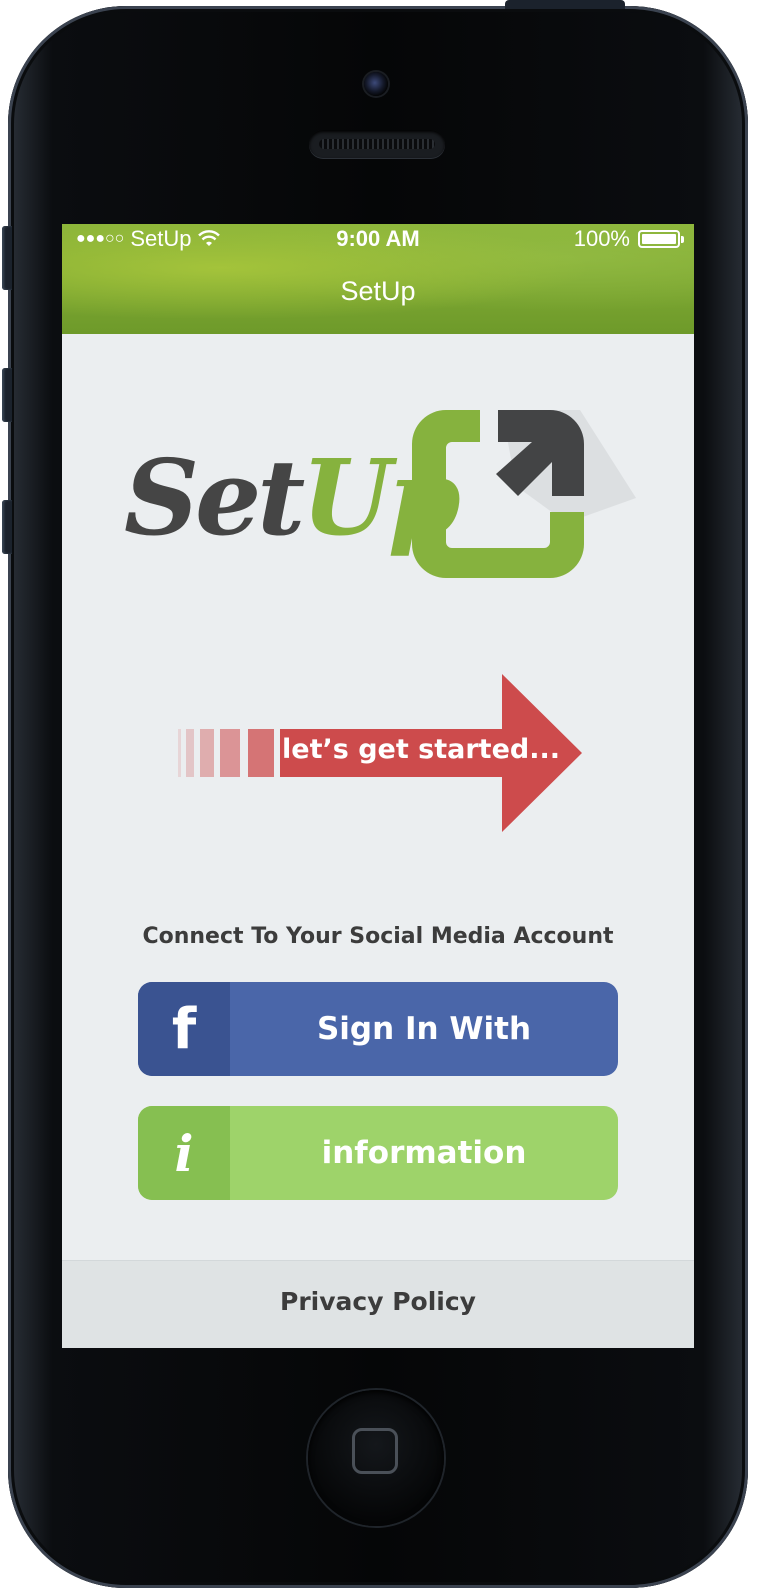 This screenshot has height=1594, width=758. I want to click on battery-percentage: 100%, so click(601, 238).